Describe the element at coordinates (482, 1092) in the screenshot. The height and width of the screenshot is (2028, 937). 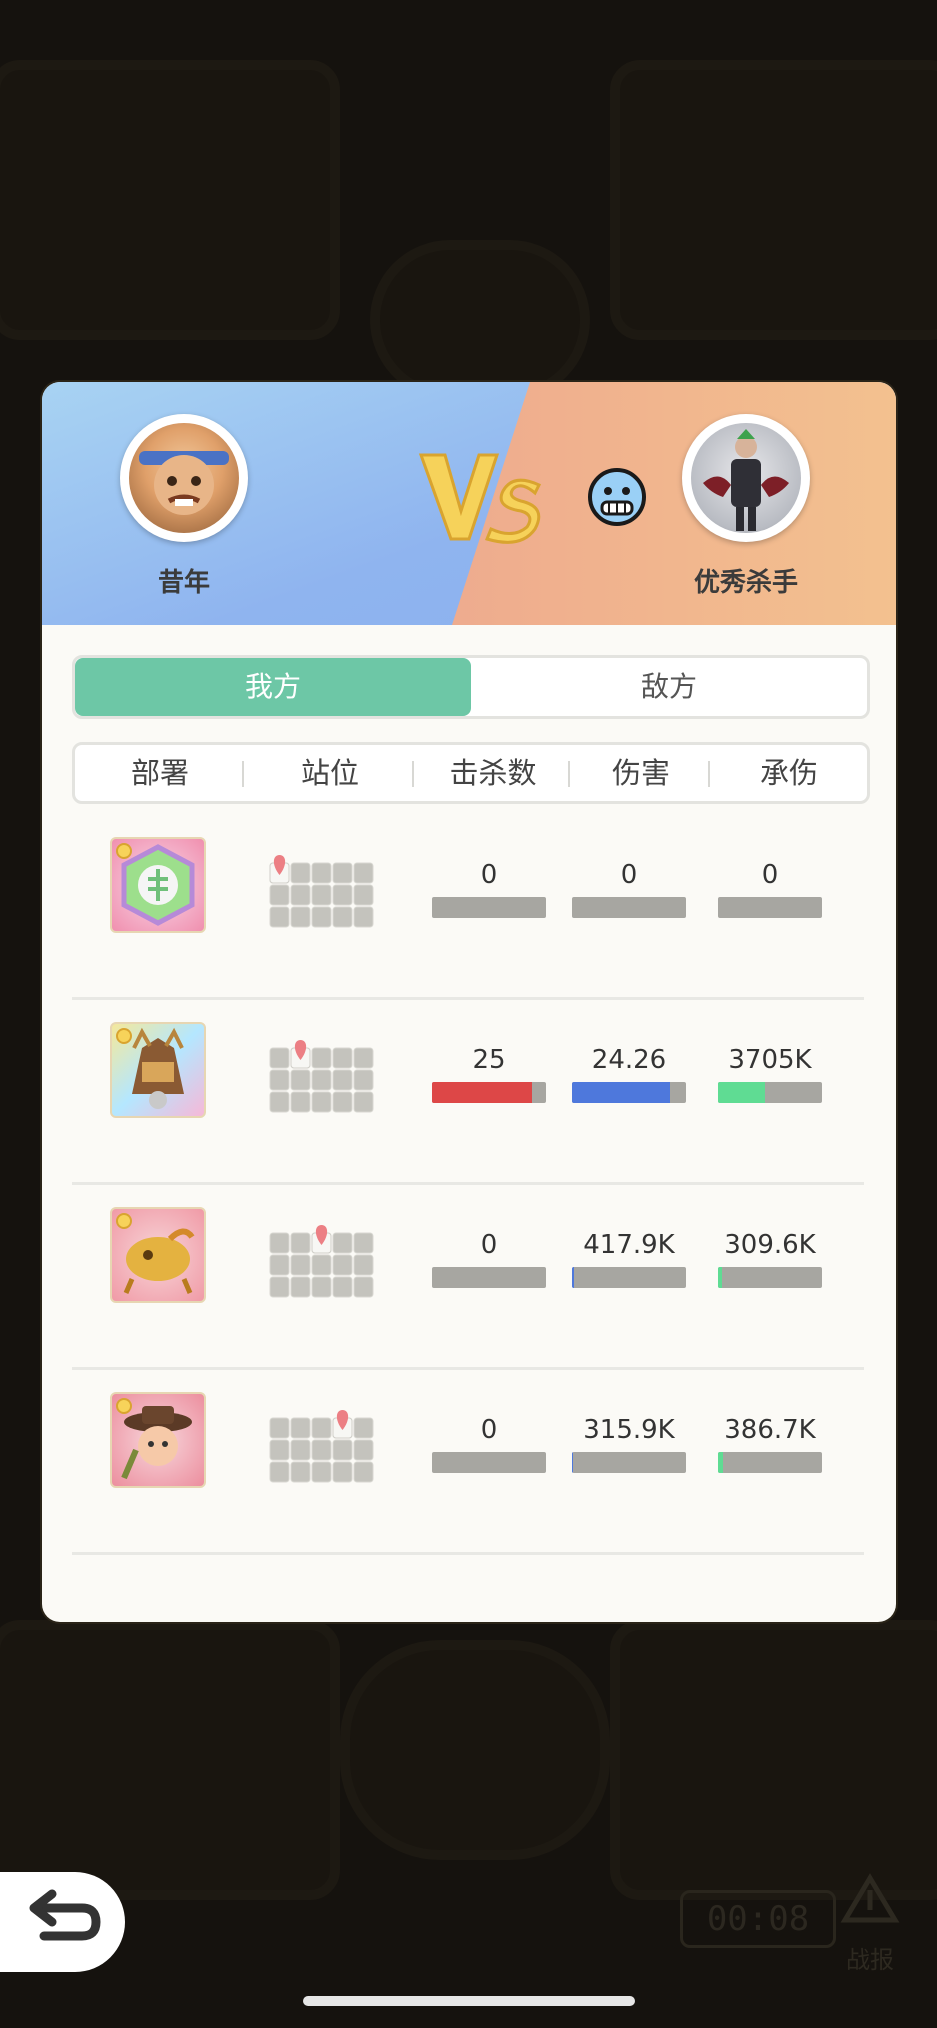
I see `kills-bar-fill` at that location.